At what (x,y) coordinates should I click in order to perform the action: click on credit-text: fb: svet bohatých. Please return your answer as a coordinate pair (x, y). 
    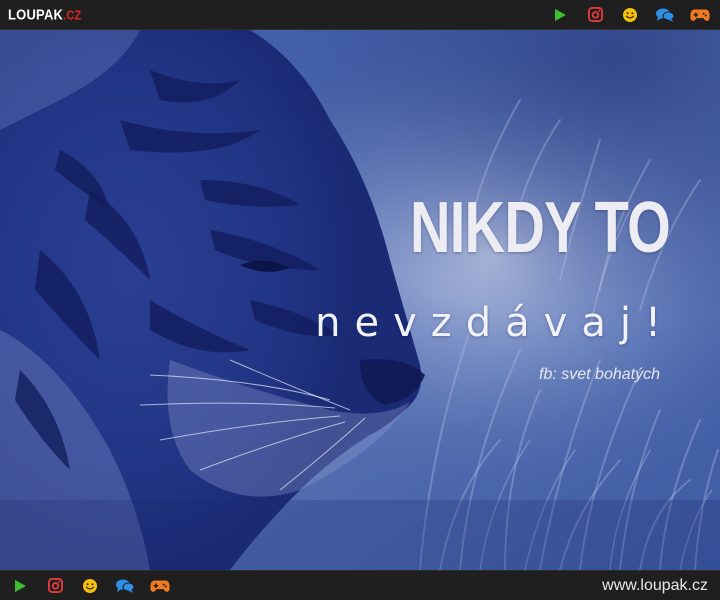
    Looking at the image, I should click on (599, 374).